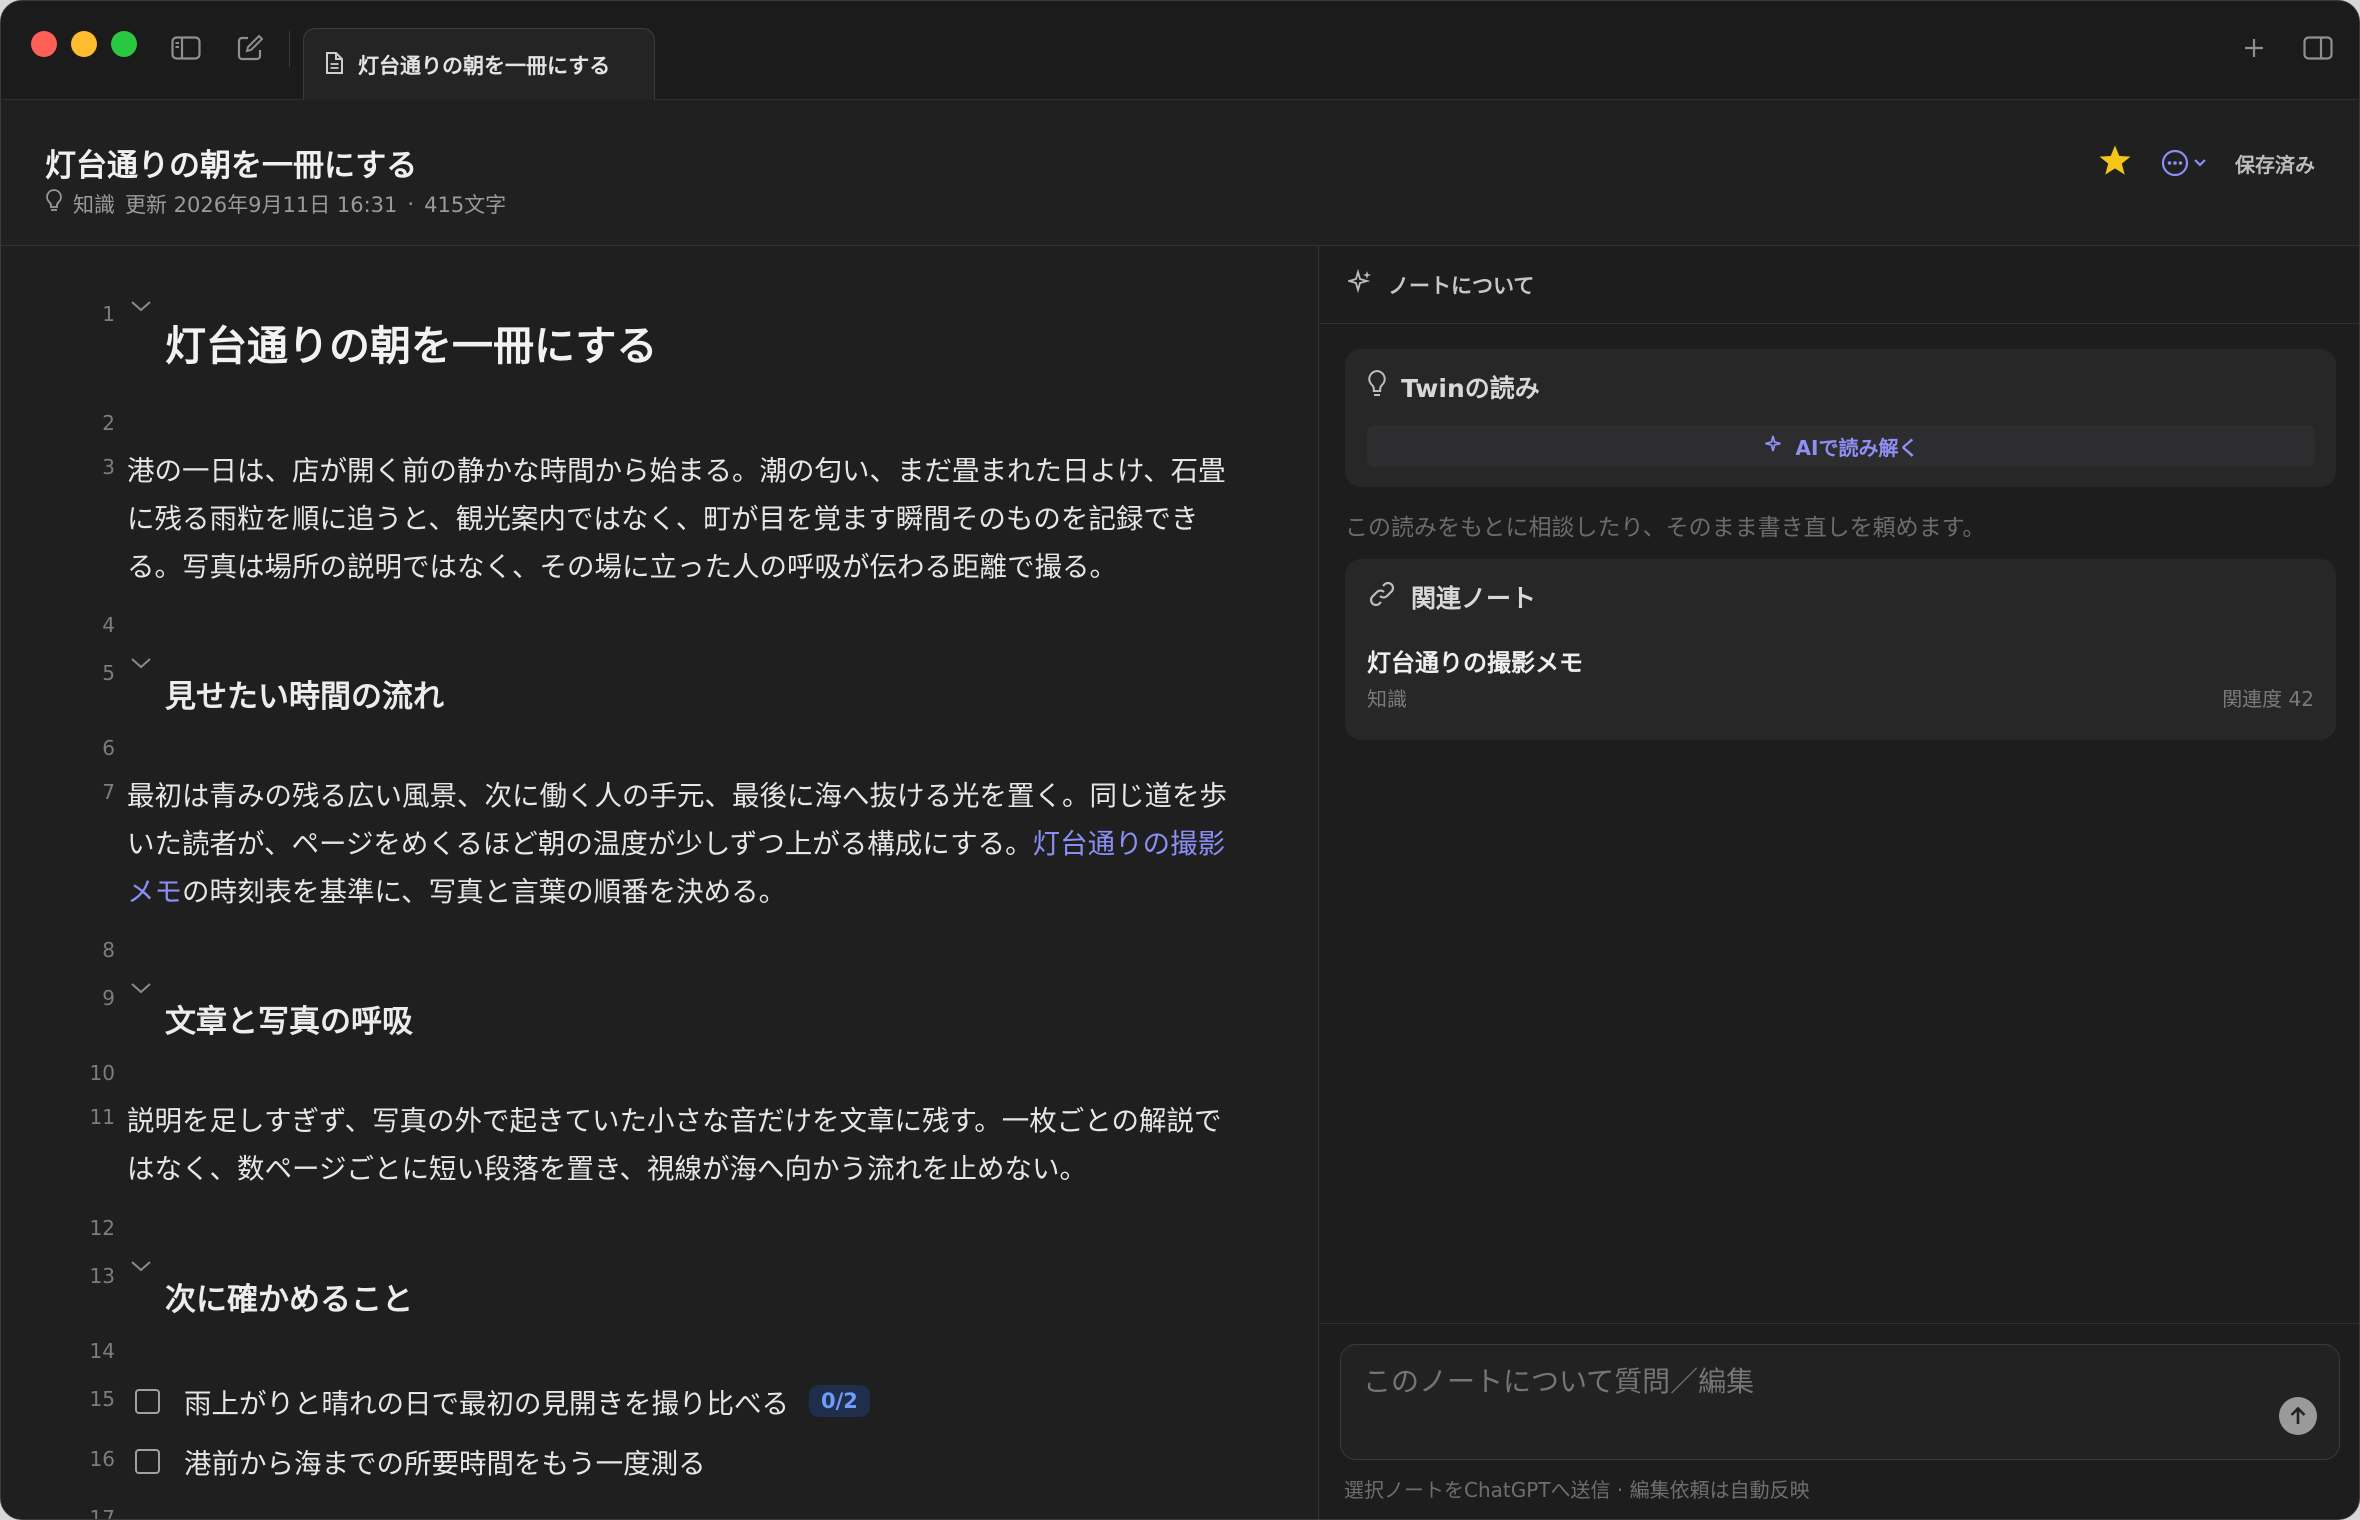  I want to click on minimize-window-button, so click(84, 44).